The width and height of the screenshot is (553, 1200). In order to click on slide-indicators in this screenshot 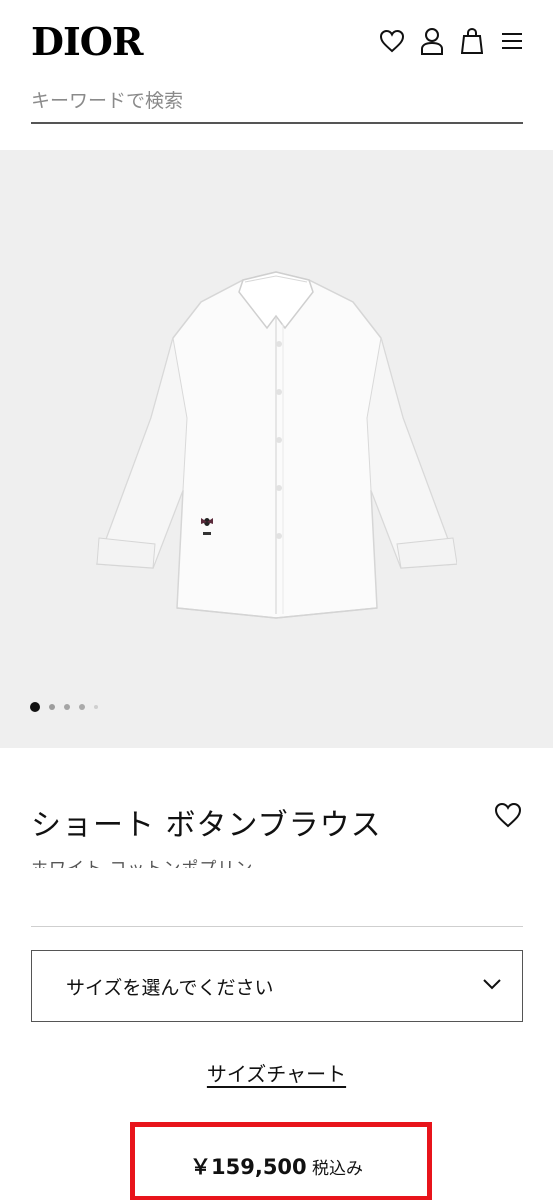, I will do `click(64, 707)`.